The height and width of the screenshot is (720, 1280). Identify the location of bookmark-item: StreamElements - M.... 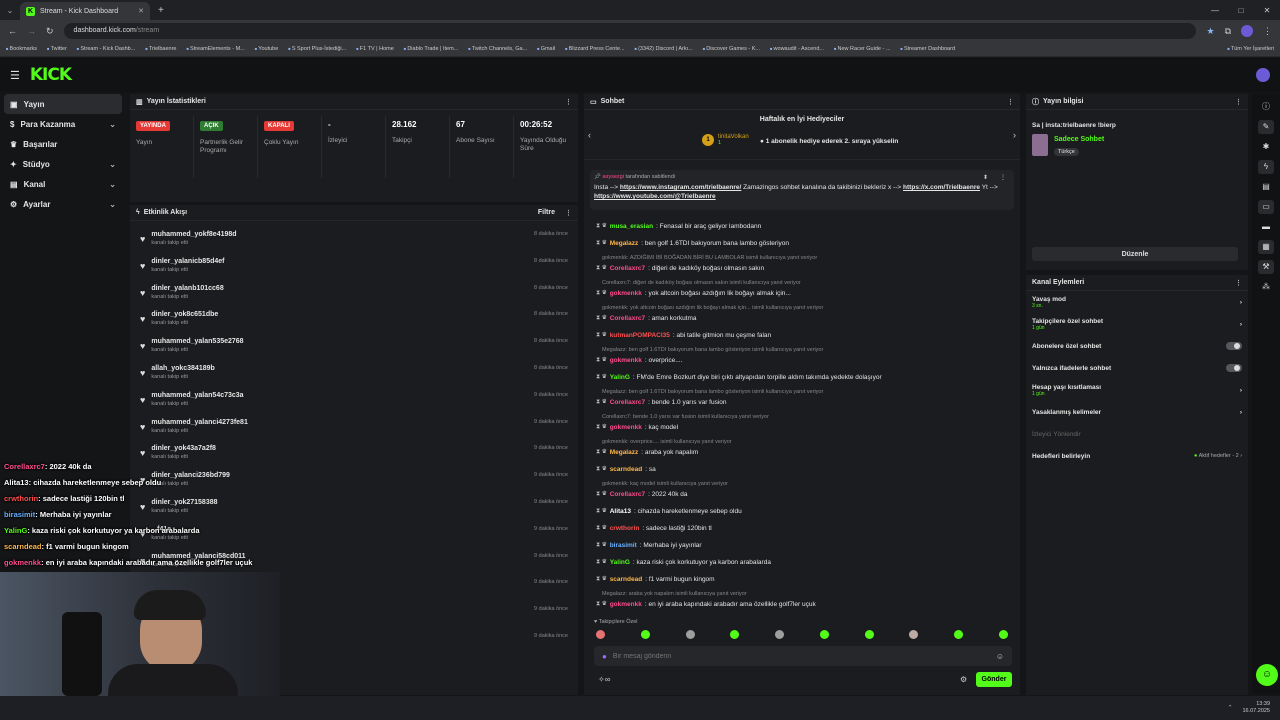
(216, 49).